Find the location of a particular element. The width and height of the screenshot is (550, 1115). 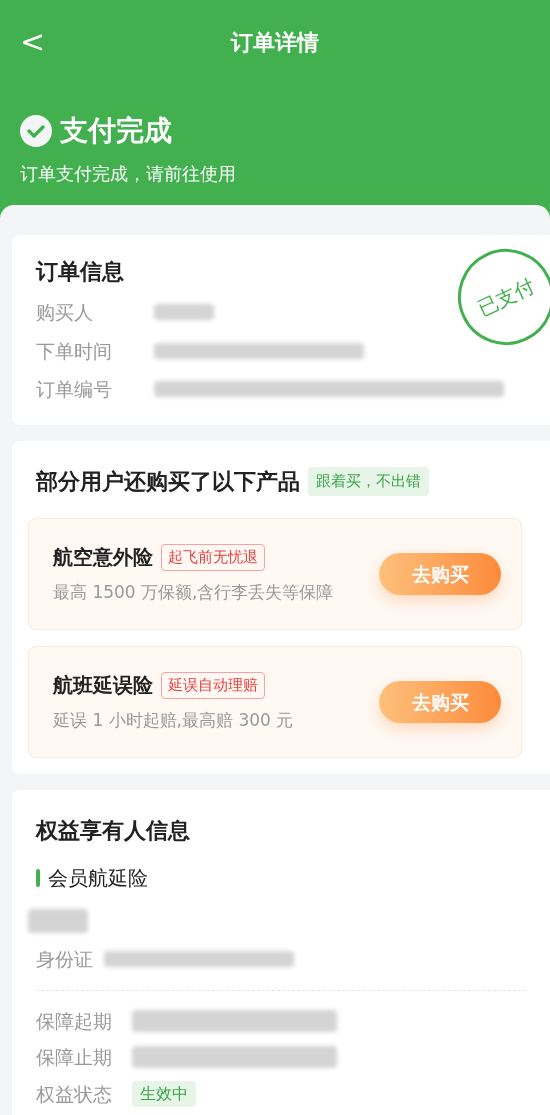

status-badge: 生效中 is located at coordinates (164, 1093).